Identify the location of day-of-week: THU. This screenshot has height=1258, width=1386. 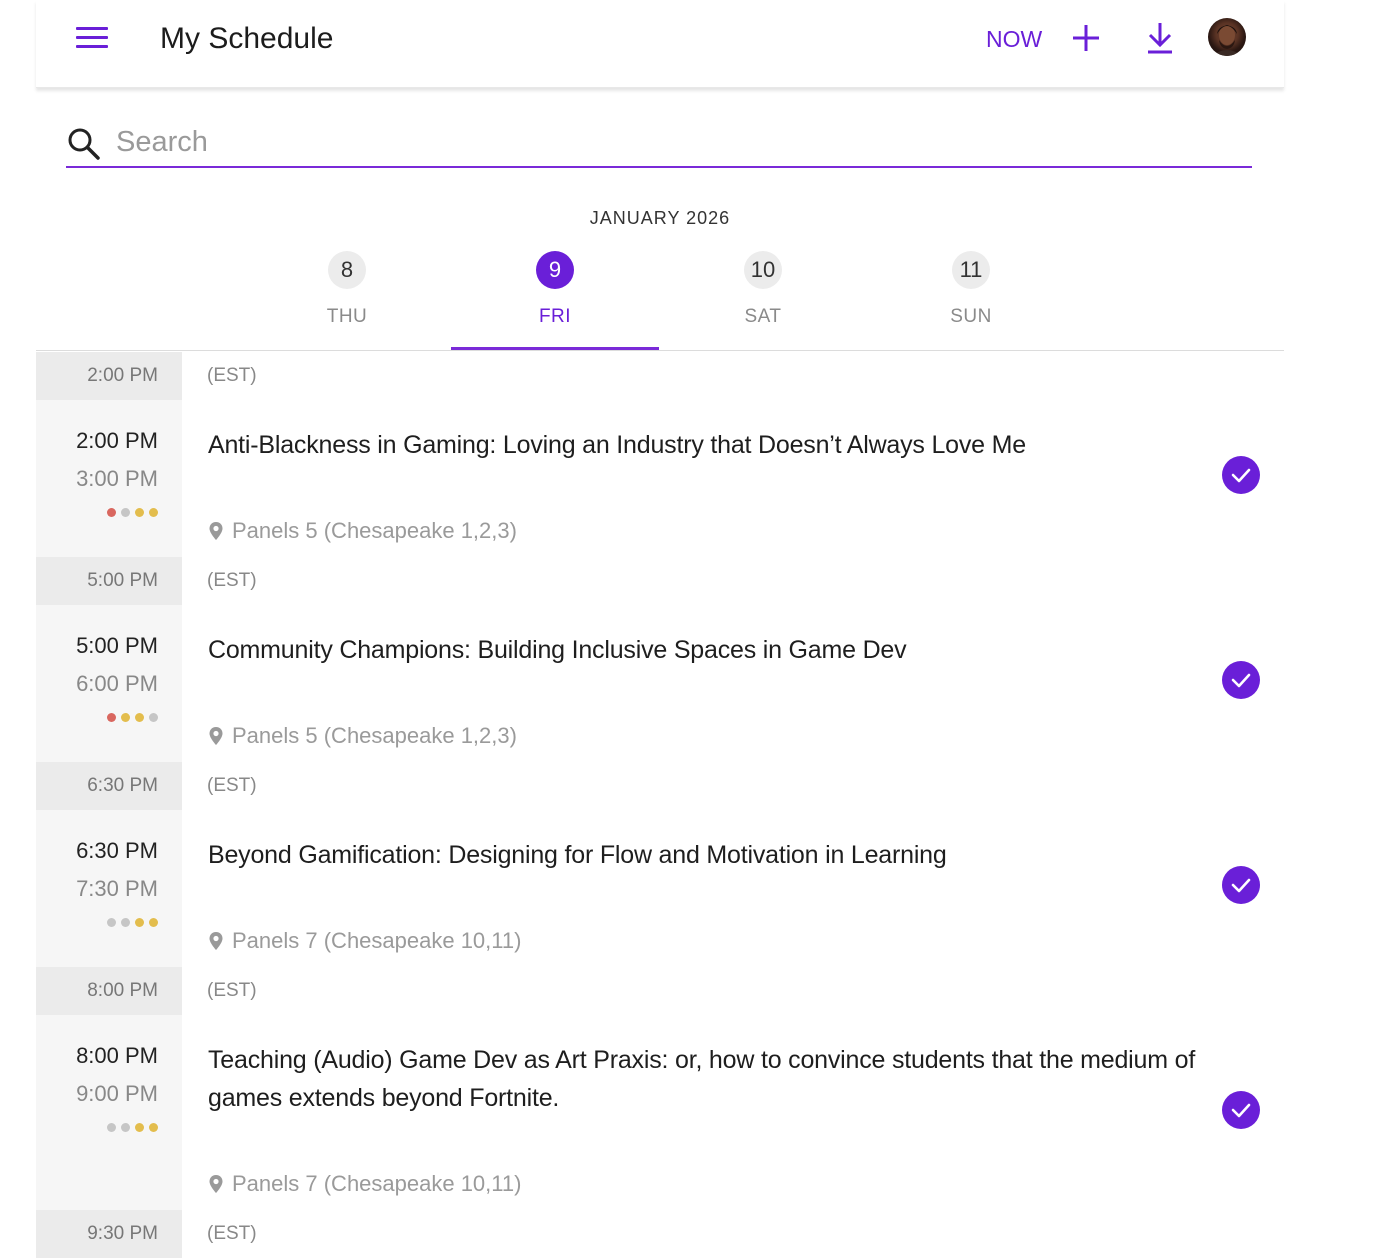
(347, 316).